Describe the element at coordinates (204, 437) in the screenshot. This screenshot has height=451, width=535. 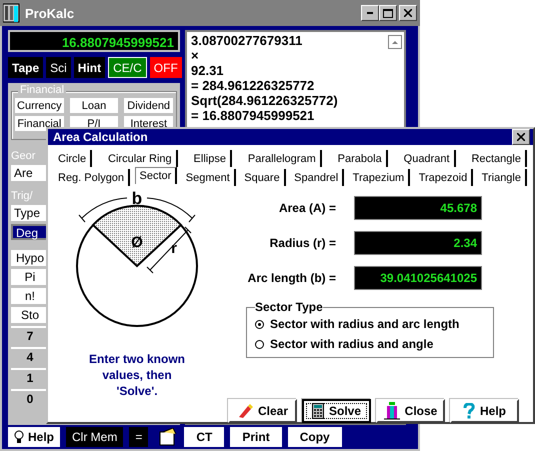
I see `bottom-button: CT` at that location.